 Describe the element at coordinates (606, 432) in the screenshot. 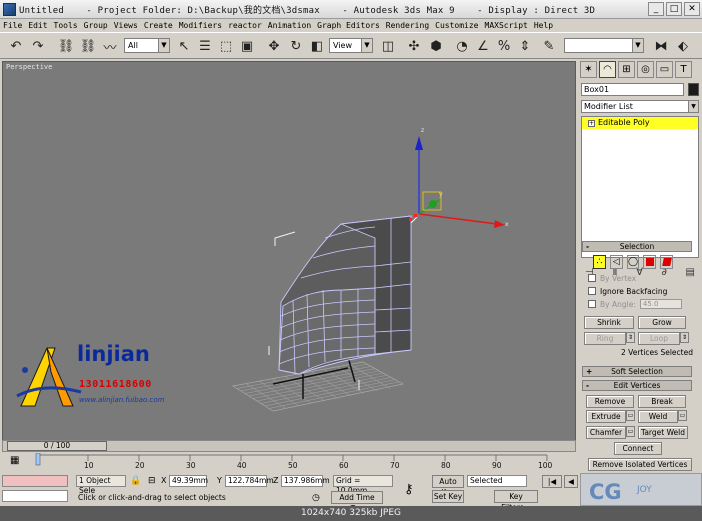

I see `chamfer-button: Chamfer` at that location.